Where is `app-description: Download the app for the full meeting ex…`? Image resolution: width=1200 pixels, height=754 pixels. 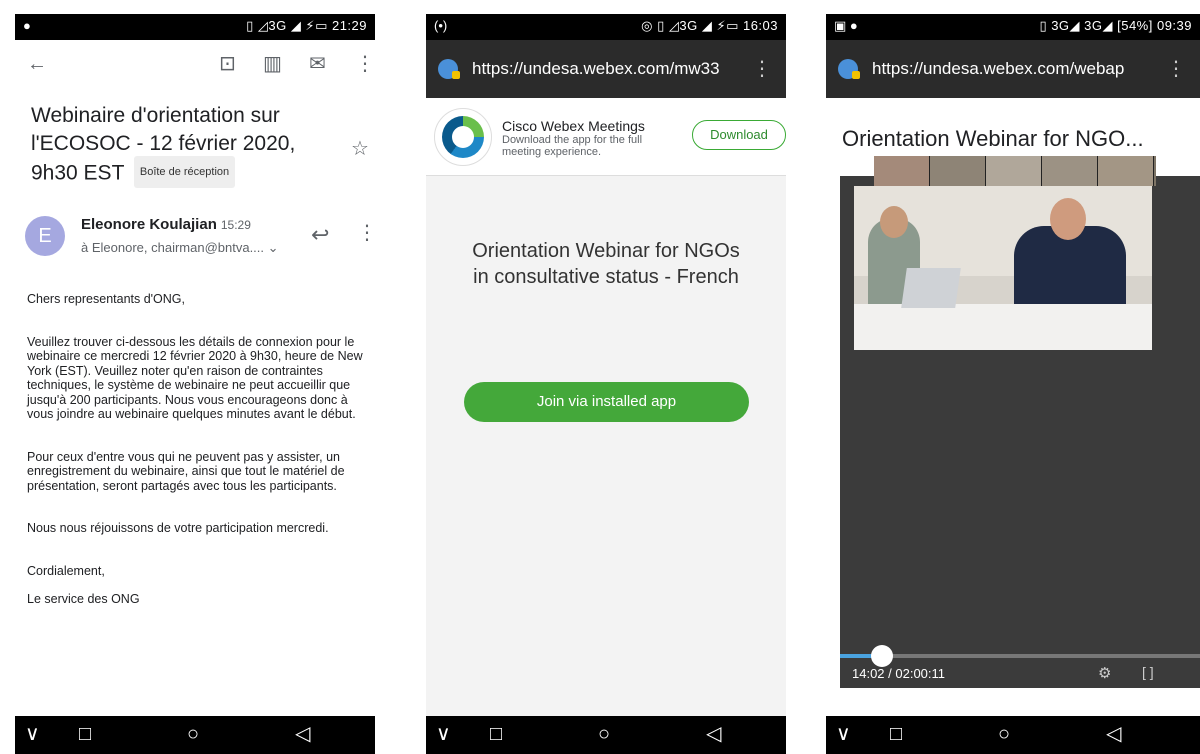 app-description: Download the app for the full meeting ex… is located at coordinates (572, 146).